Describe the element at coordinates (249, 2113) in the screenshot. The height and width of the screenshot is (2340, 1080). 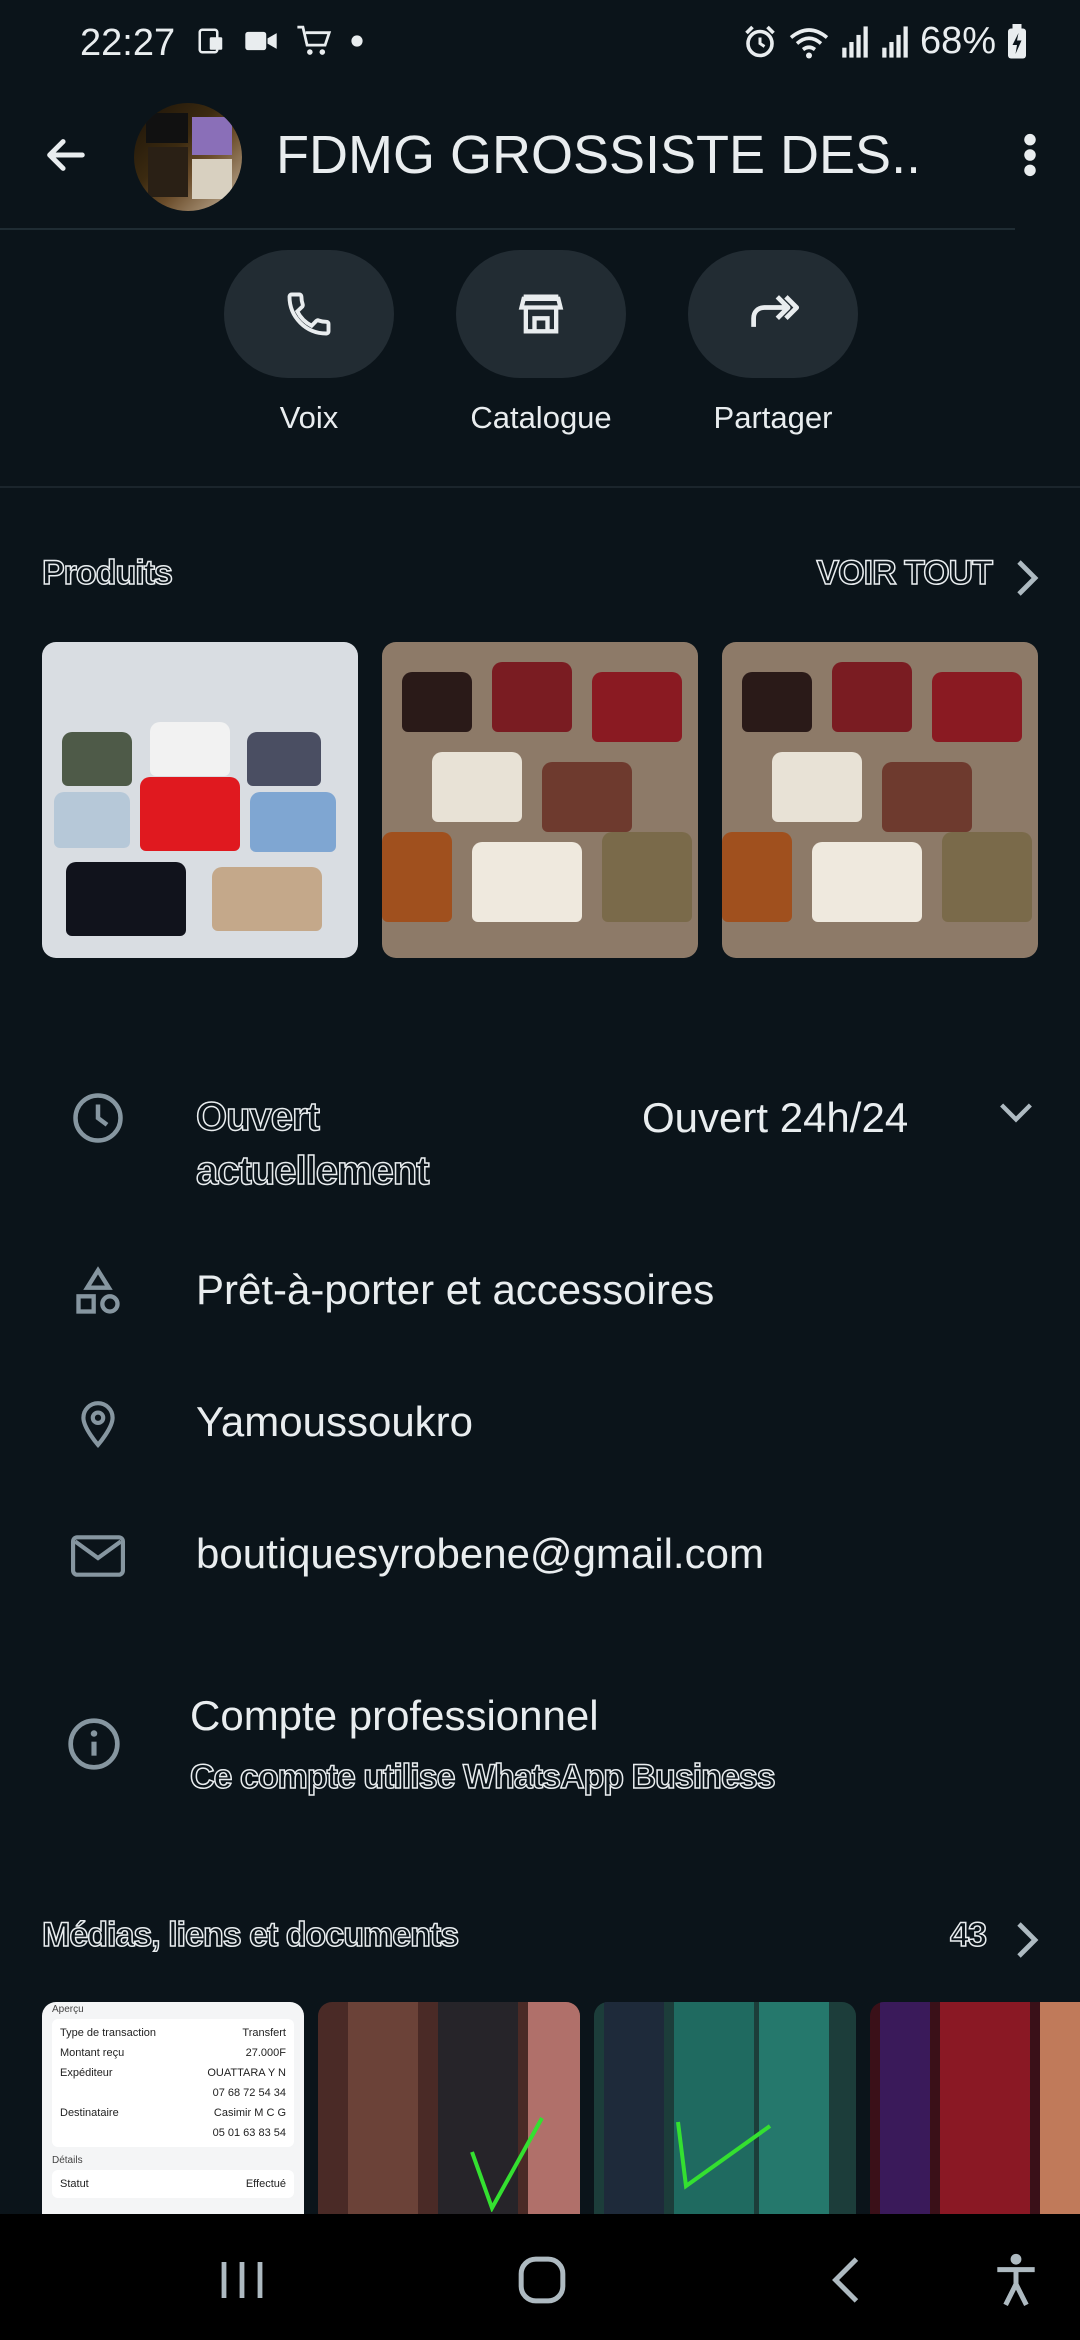
I see `receipt-value: Casimir M C G` at that location.